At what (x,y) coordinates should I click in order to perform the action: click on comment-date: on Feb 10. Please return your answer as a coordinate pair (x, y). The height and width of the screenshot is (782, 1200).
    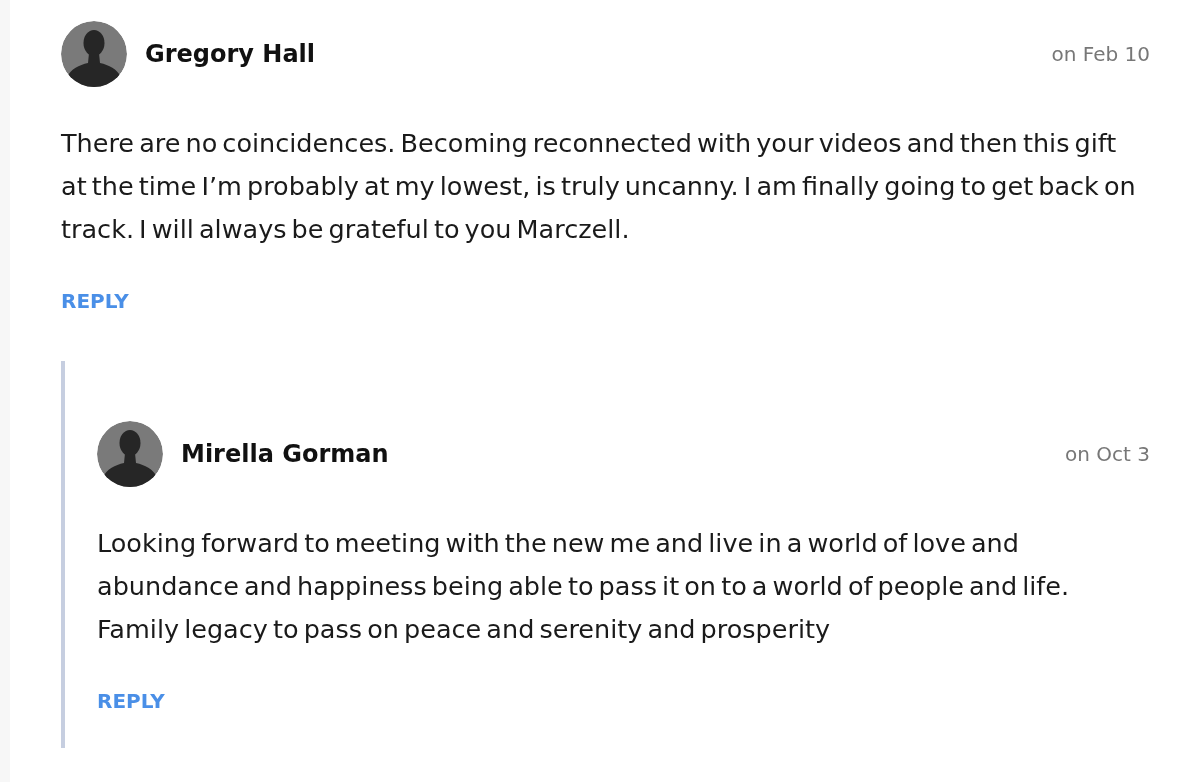
    Looking at the image, I should click on (1100, 54).